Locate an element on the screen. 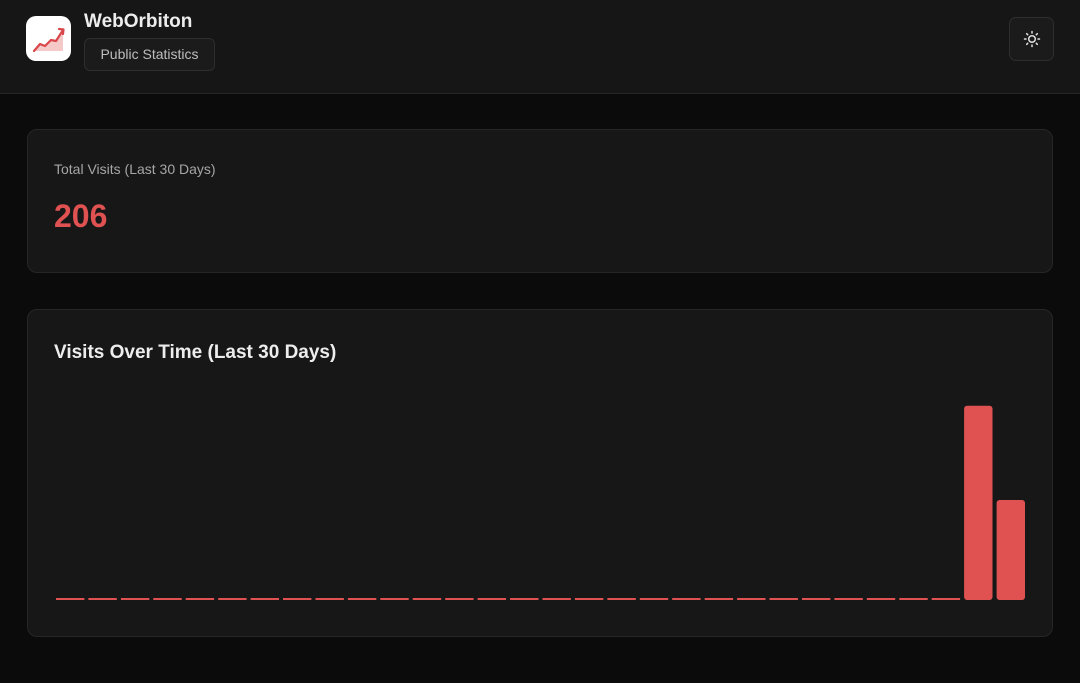 Image resolution: width=1080 pixels, height=683 pixels. total-visits-value: 206 is located at coordinates (81, 216).